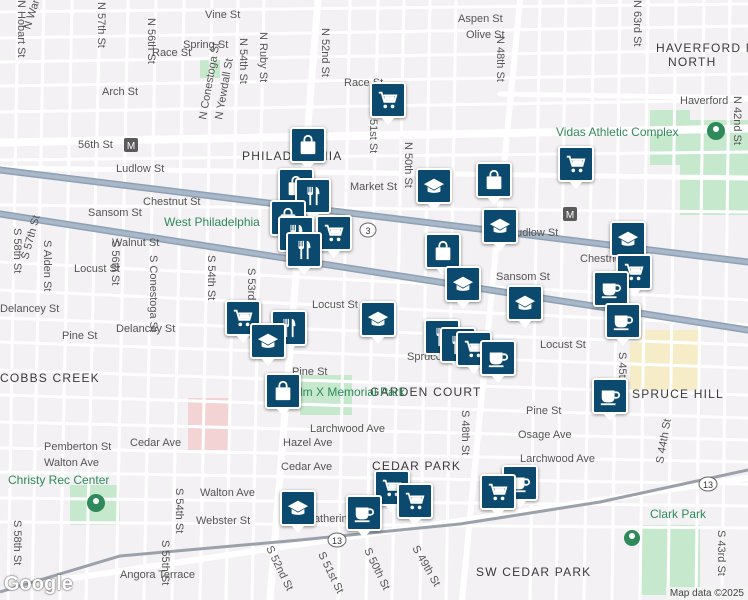 The image size is (748, 600). Describe the element at coordinates (95, 145) in the screenshot. I see `street-label: 56th St` at that location.